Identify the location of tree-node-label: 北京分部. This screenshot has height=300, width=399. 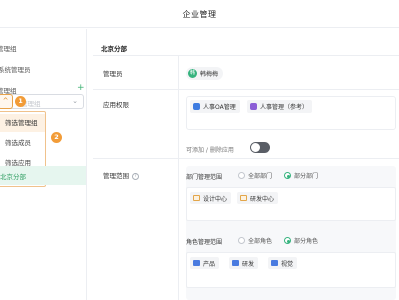
(13, 177).